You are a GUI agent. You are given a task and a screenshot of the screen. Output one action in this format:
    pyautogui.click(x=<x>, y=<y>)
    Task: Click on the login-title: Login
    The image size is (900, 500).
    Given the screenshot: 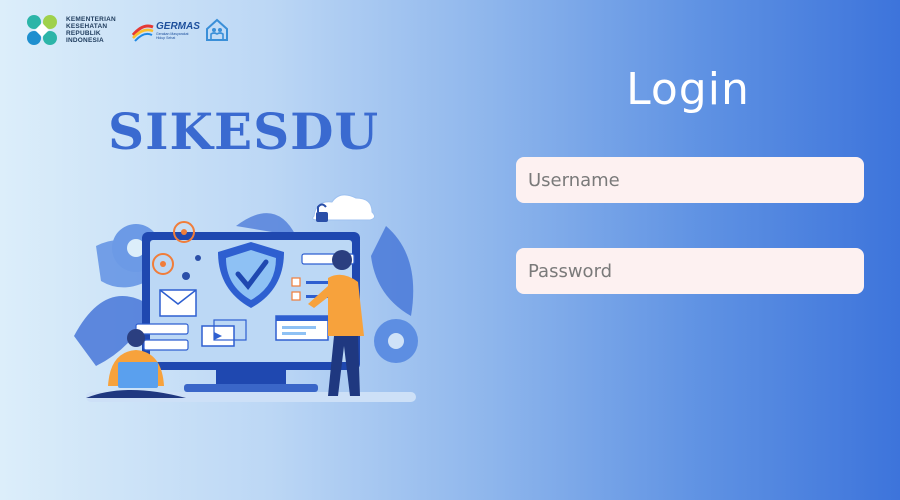 What is the action you would take?
    pyautogui.click(x=688, y=89)
    